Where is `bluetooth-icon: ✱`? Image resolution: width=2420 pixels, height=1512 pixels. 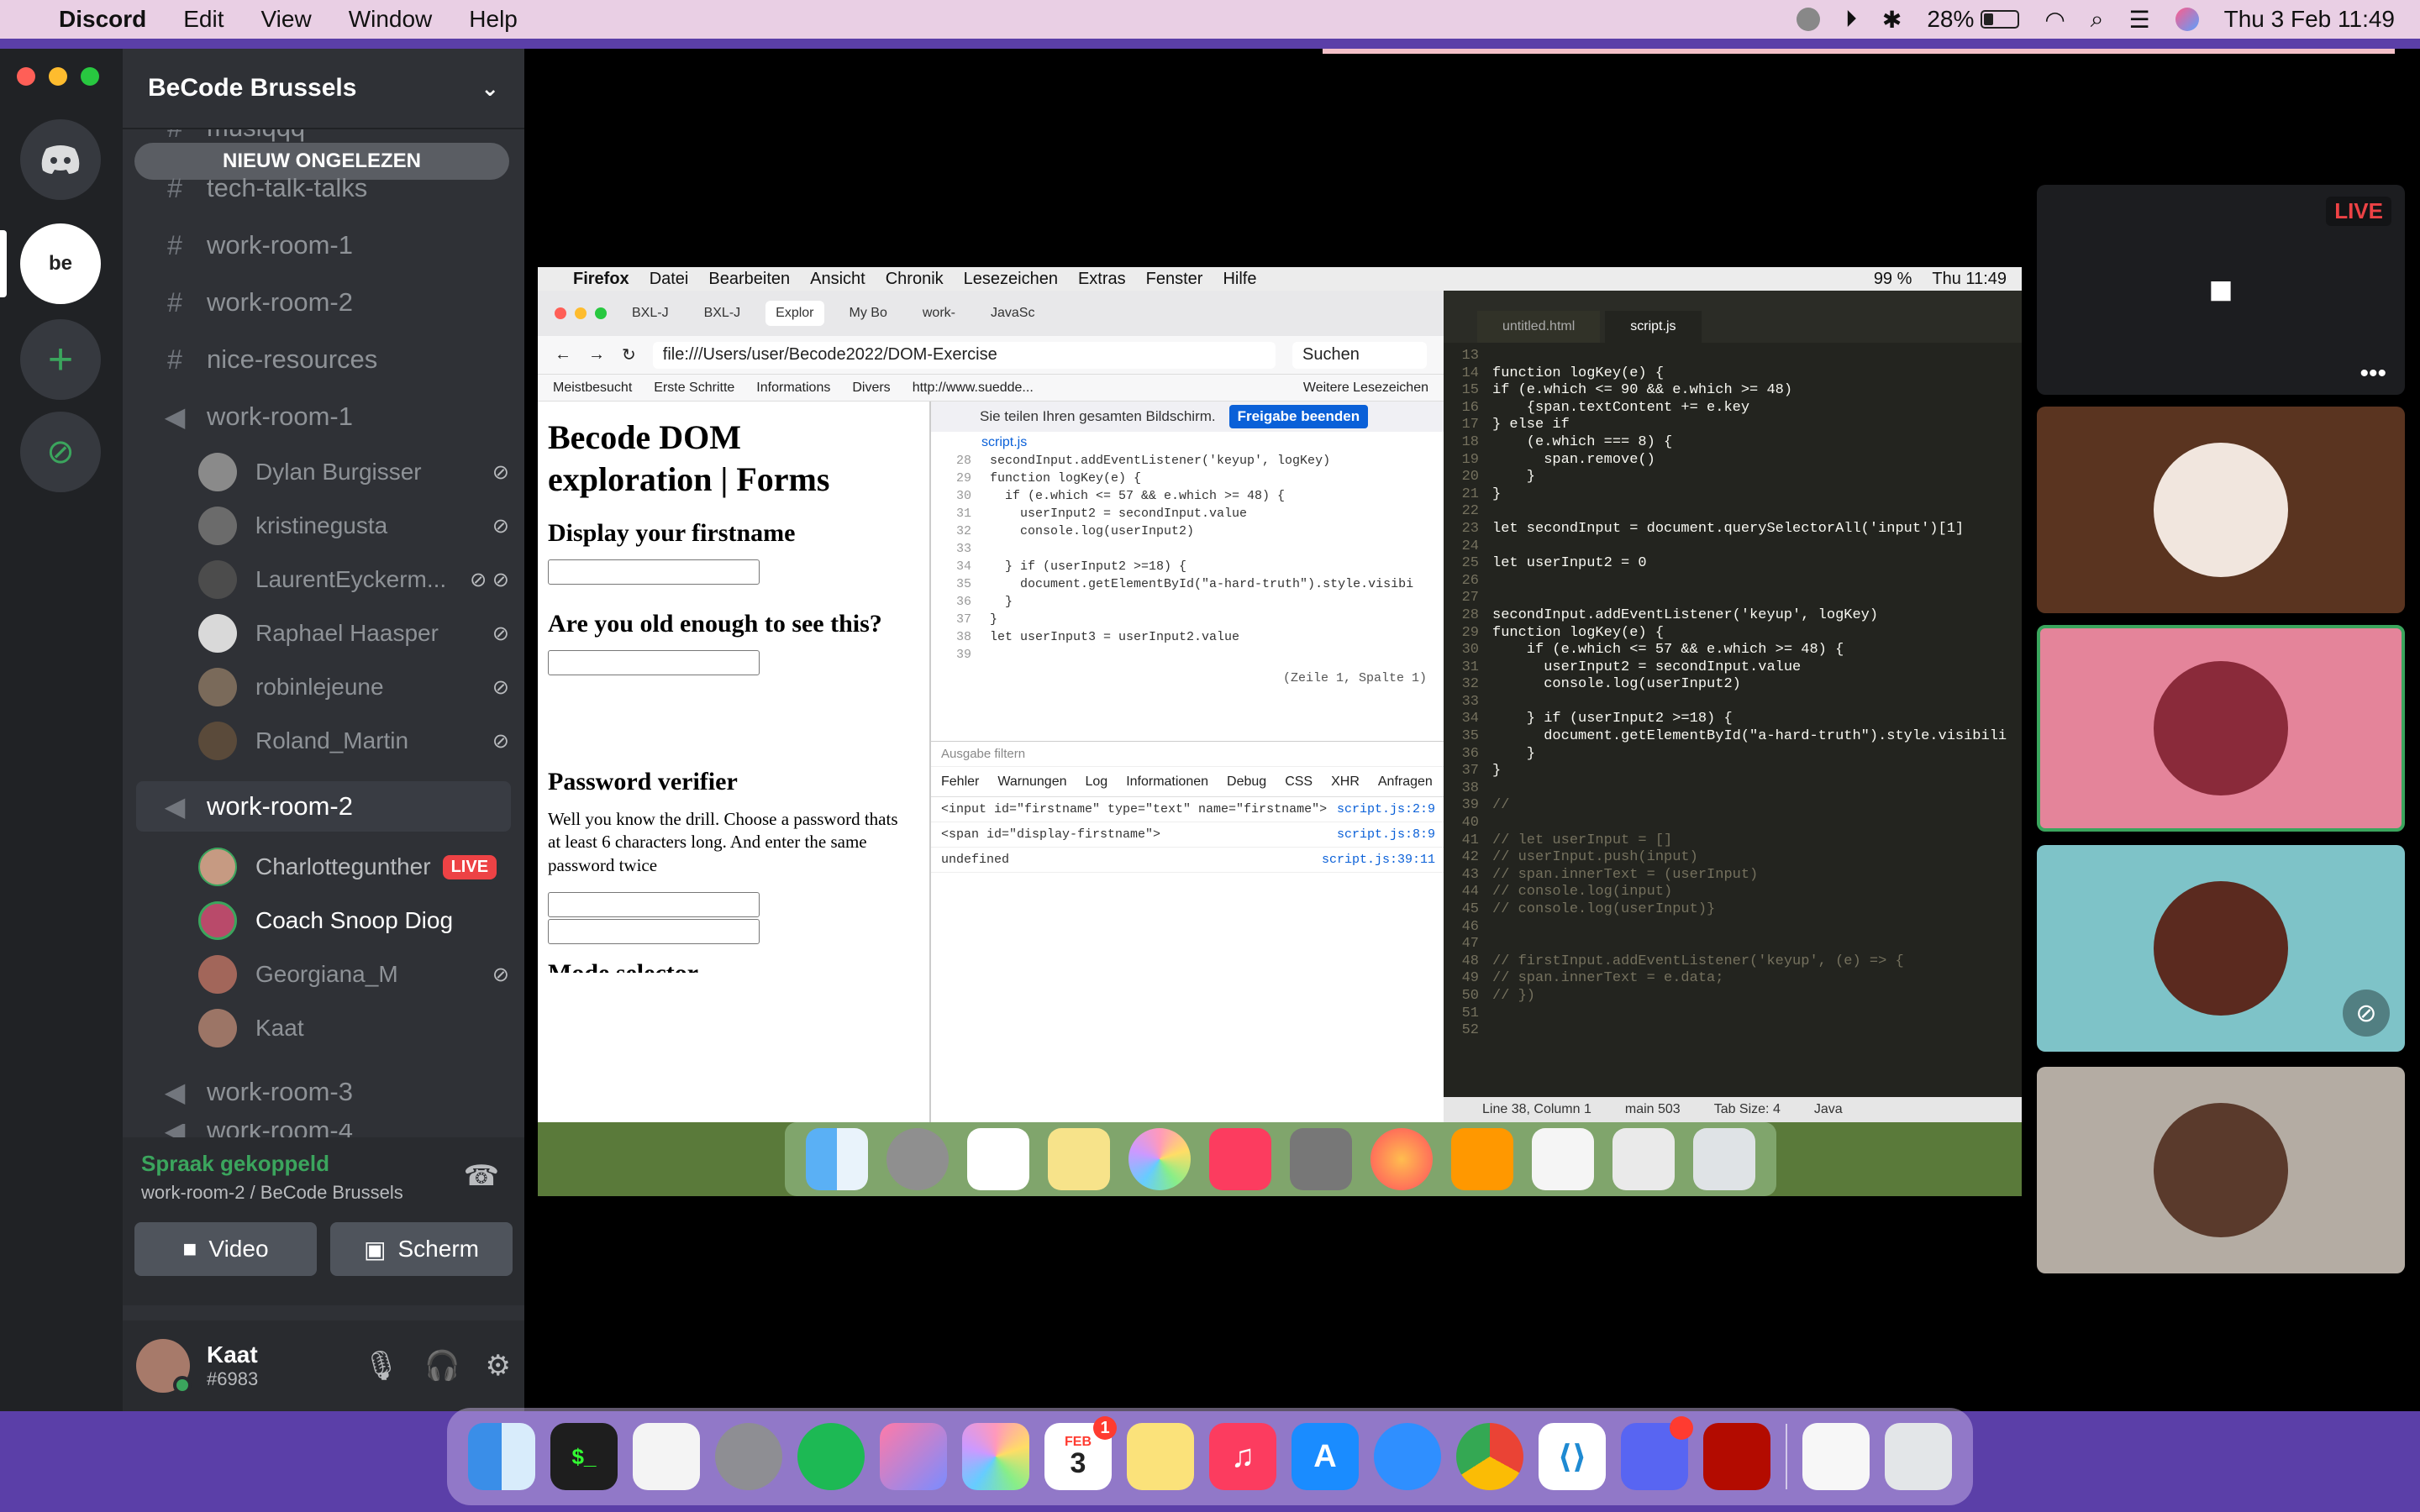
bluetooth-icon: ✱ is located at coordinates (1892, 20).